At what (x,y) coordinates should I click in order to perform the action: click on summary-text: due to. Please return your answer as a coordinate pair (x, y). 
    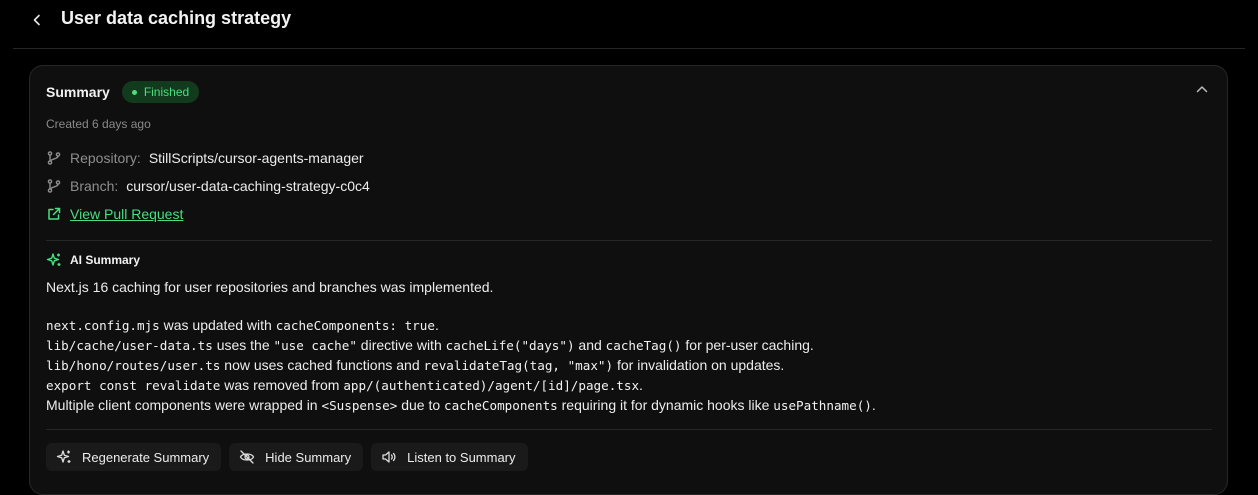
    Looking at the image, I should click on (421, 405).